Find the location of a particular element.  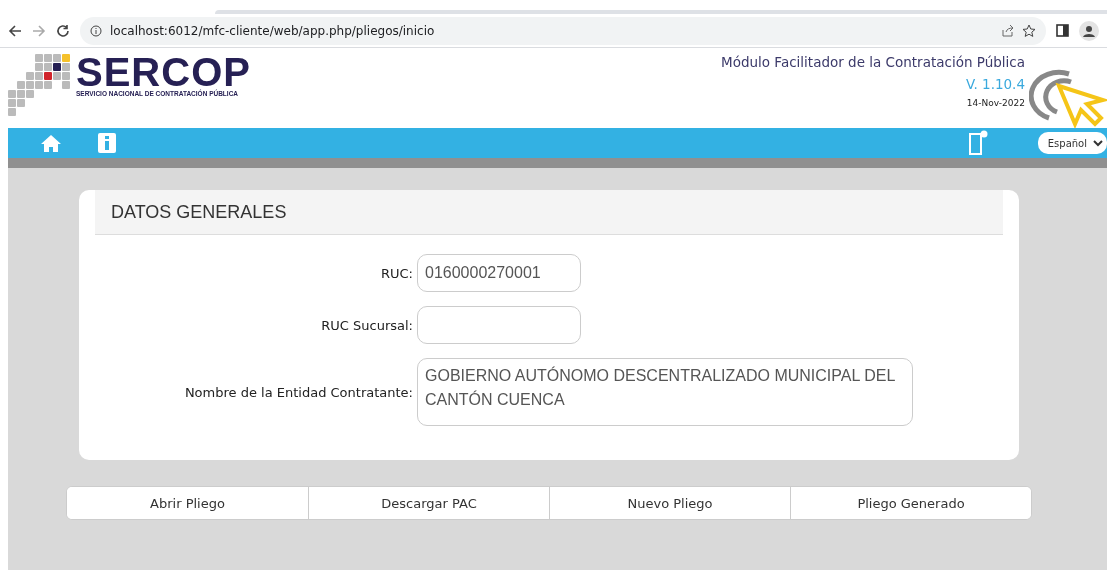

side-panel-icon is located at coordinates (1062, 30).